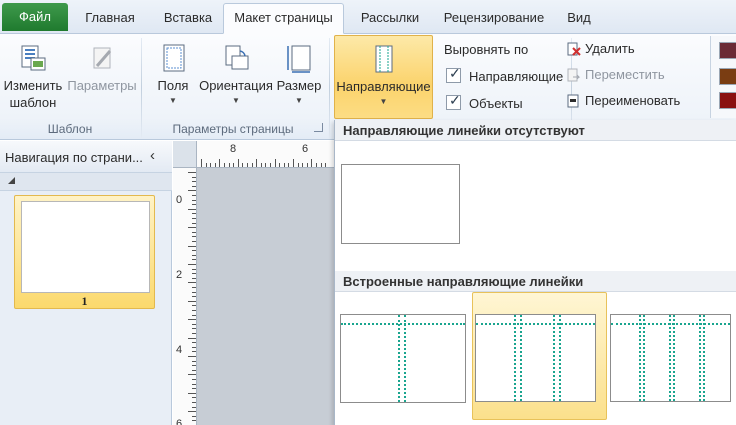 This screenshot has height=425, width=736. Describe the element at coordinates (453, 101) in the screenshot. I see `align-objects-checkbox: ✓` at that location.